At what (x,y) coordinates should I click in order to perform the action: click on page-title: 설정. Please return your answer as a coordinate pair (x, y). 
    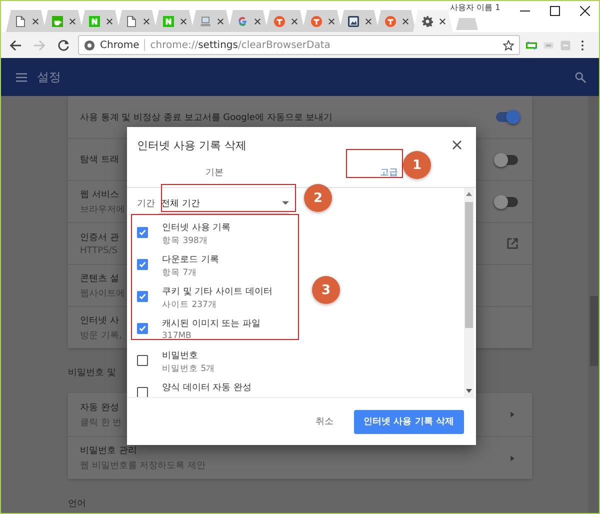
    Looking at the image, I should click on (49, 77).